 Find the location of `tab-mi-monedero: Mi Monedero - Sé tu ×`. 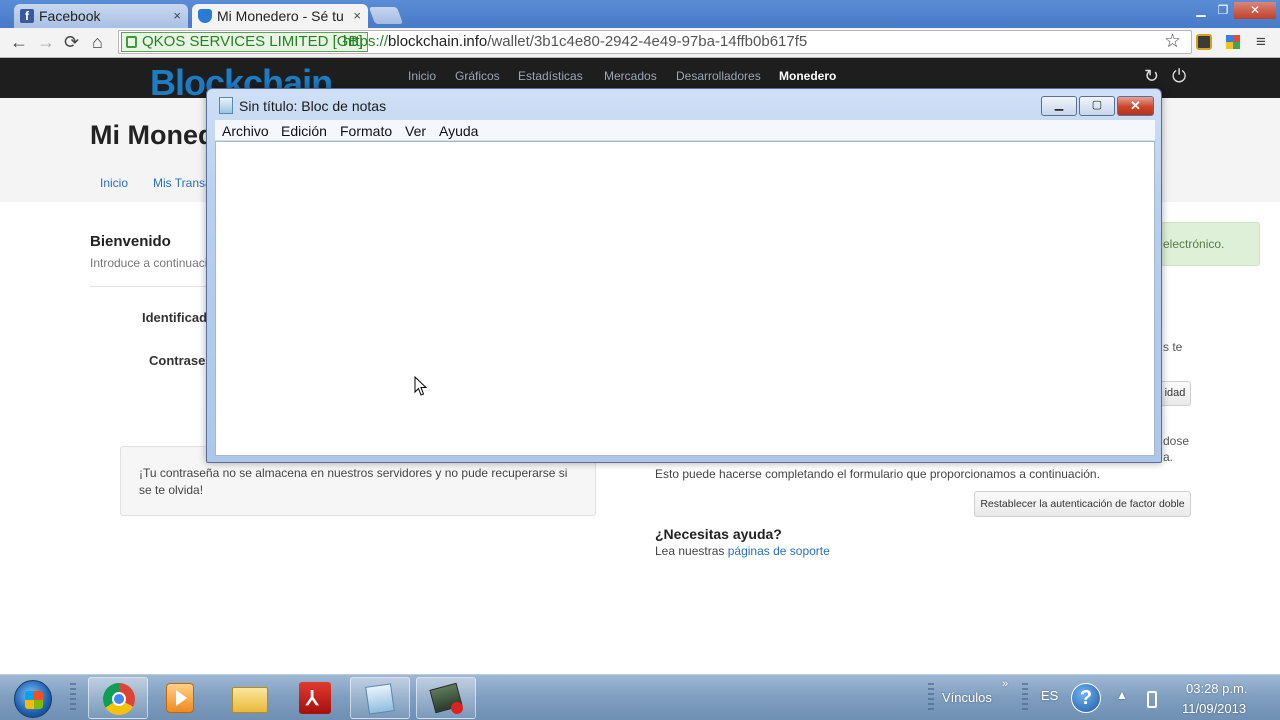

tab-mi-monedero: Mi Monedero - Sé tu × is located at coordinates (280, 16).